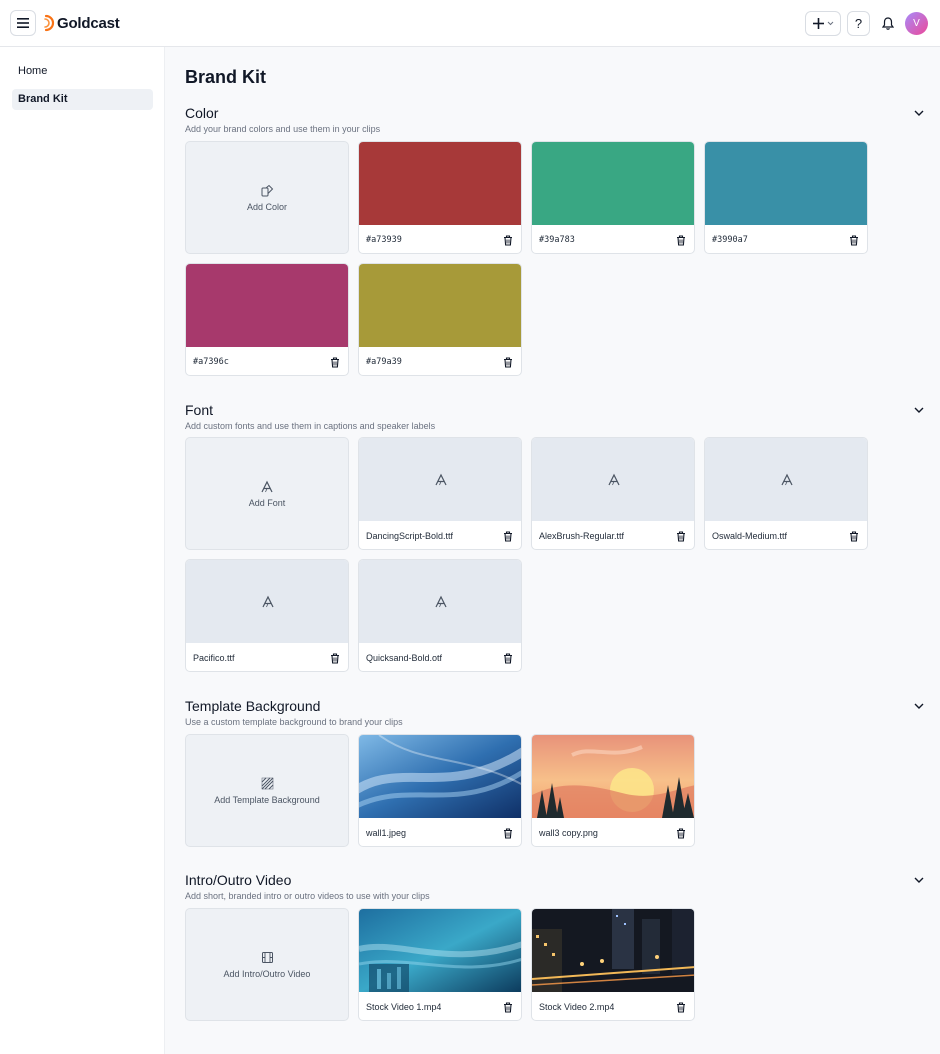 The width and height of the screenshot is (940, 1054). I want to click on pattern-icon, so click(267, 784).